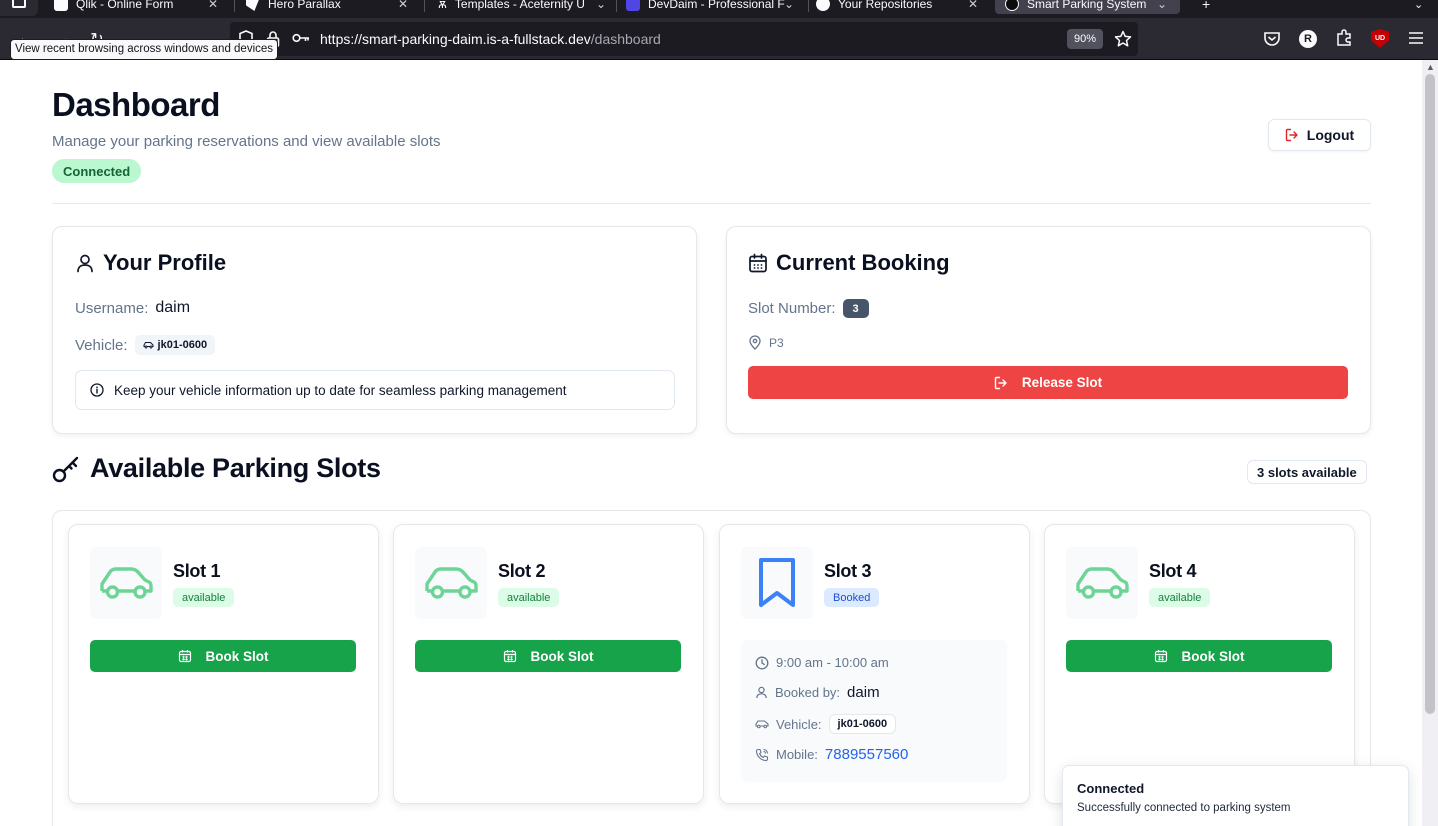 This screenshot has height=826, width=1438. I want to click on tab-title: Smart Parking System, so click(1087, 5).